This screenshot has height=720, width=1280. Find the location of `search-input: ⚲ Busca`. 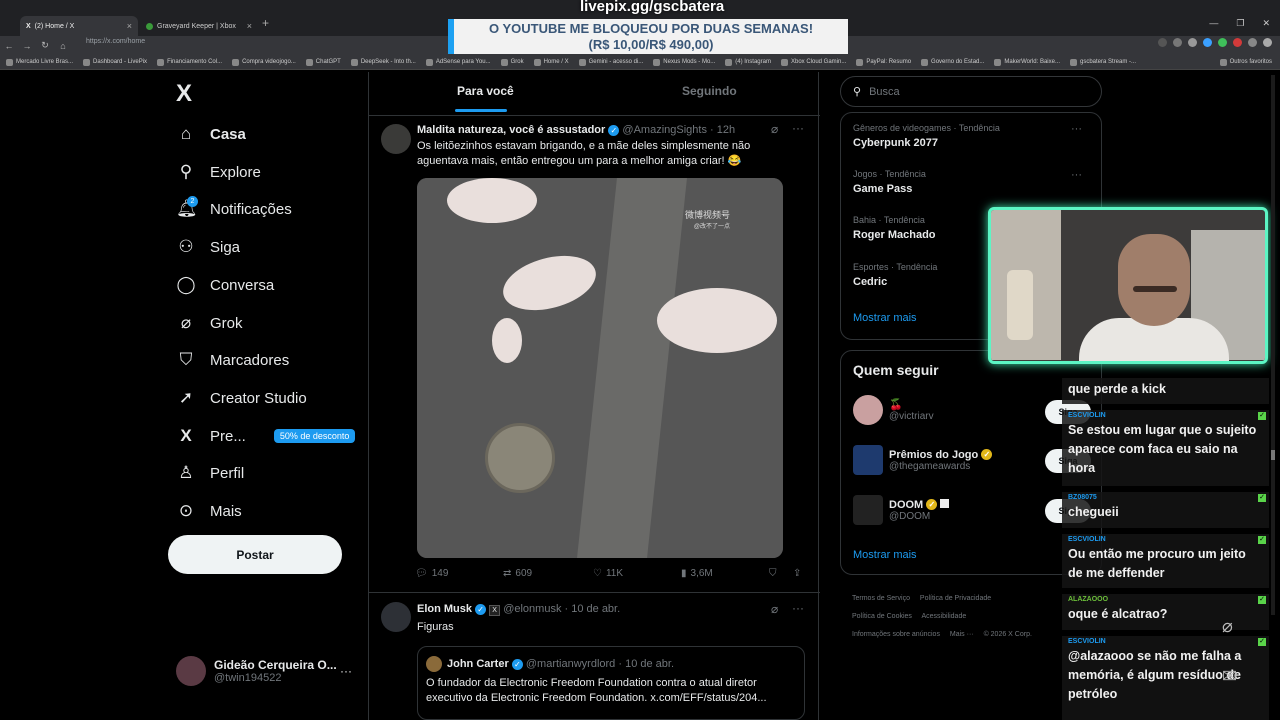

search-input: ⚲ Busca is located at coordinates (971, 91).